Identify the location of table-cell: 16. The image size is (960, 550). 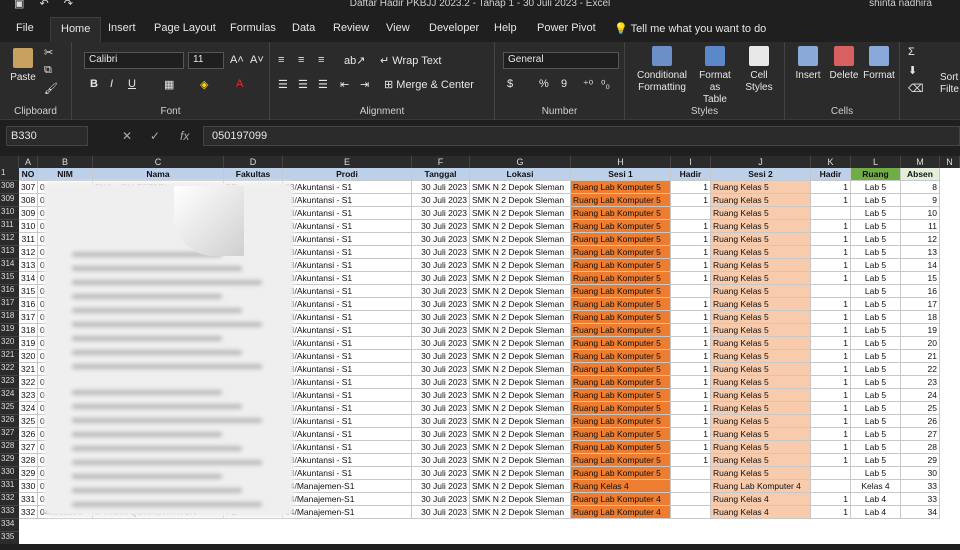
(920, 291).